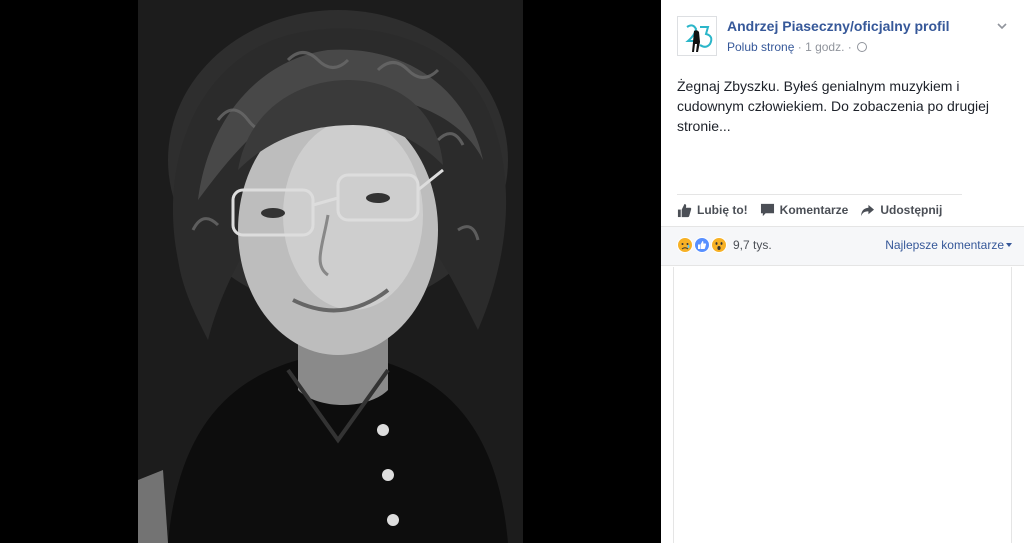 Image resolution: width=1024 pixels, height=543 pixels. Describe the element at coordinates (1009, 245) in the screenshot. I see `caret-down-icon` at that location.